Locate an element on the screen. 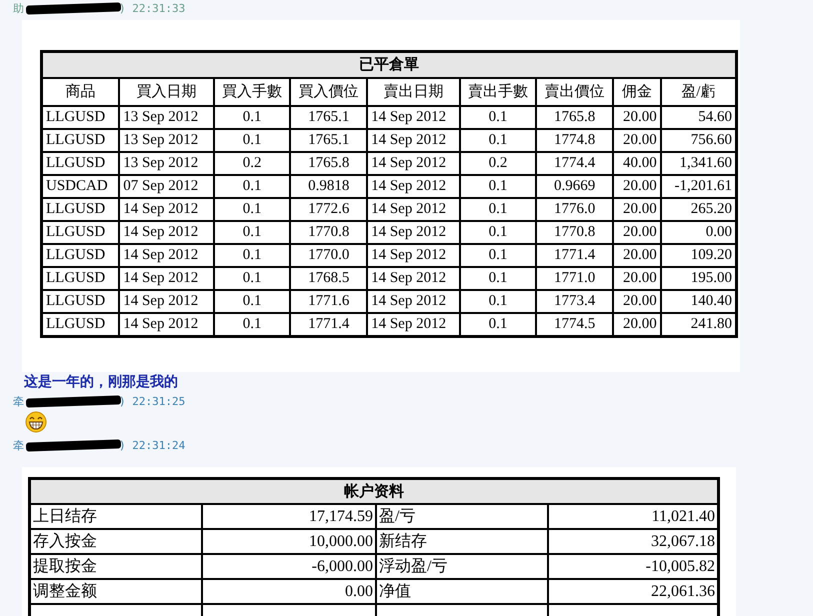 The height and width of the screenshot is (616, 813). table-cell: 0.9669 is located at coordinates (574, 186).